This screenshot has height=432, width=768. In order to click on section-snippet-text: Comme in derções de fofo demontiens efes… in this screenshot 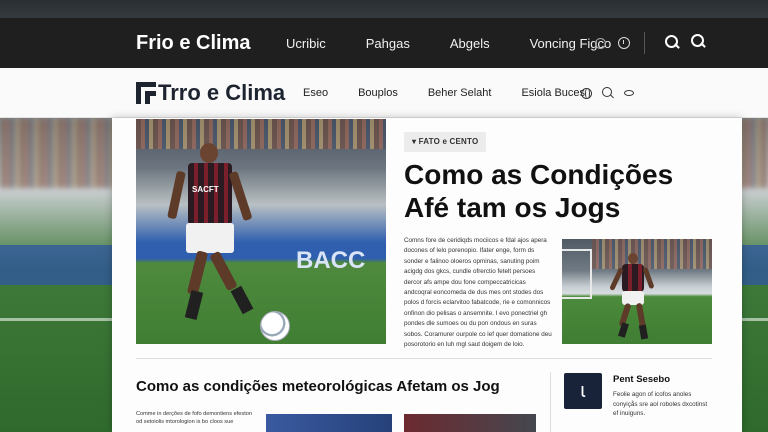, I will do `click(194, 418)`.